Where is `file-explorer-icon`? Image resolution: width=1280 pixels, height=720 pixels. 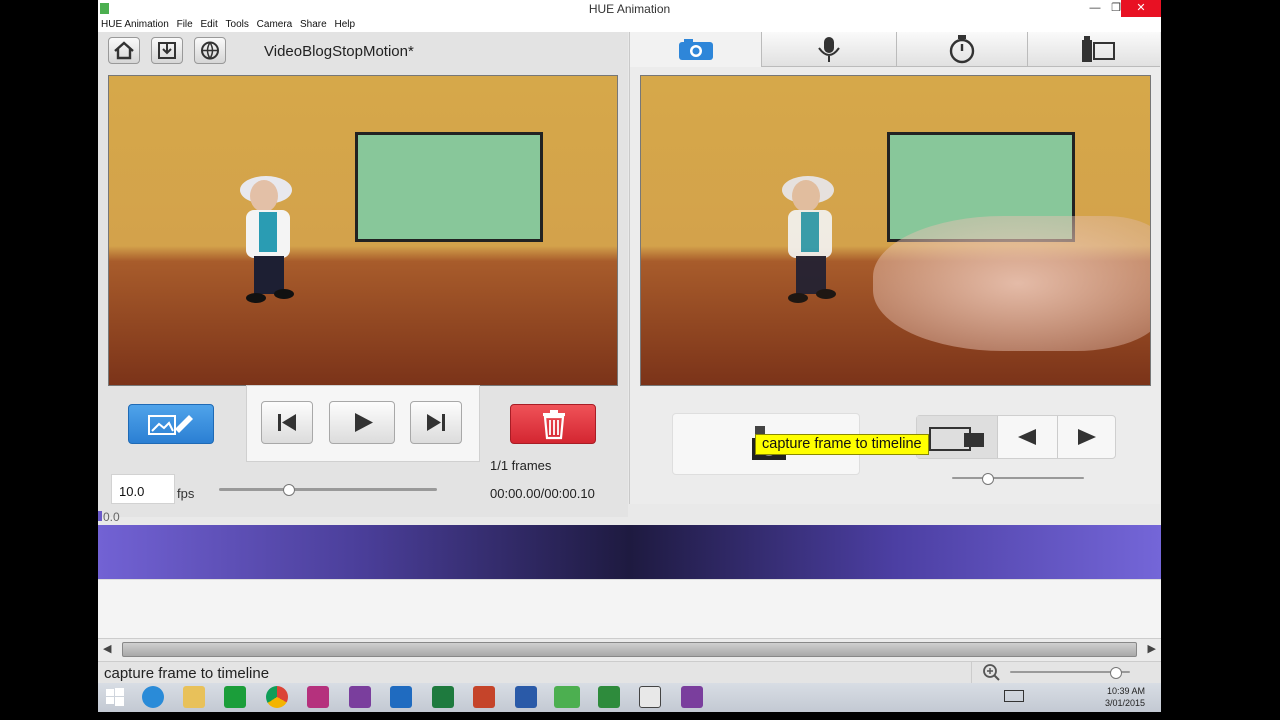 file-explorer-icon is located at coordinates (194, 697).